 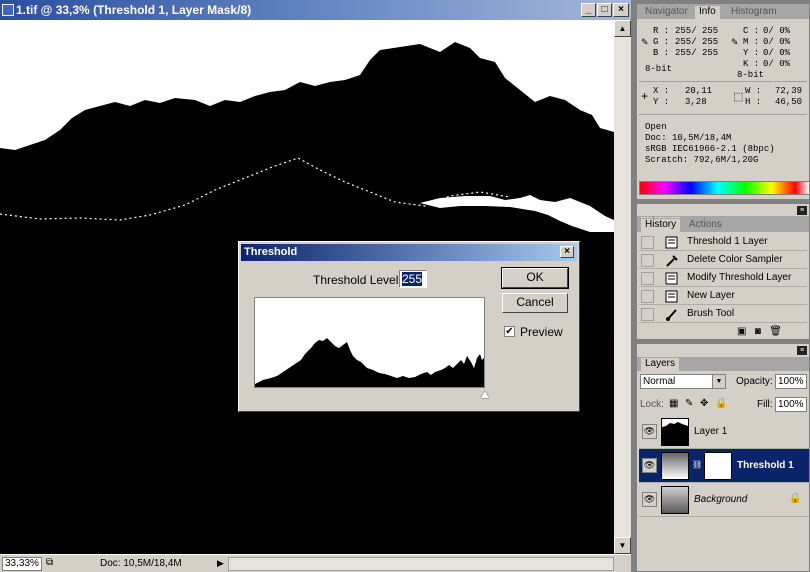 I want to click on blend-mode-value: Normal, so click(x=659, y=381).